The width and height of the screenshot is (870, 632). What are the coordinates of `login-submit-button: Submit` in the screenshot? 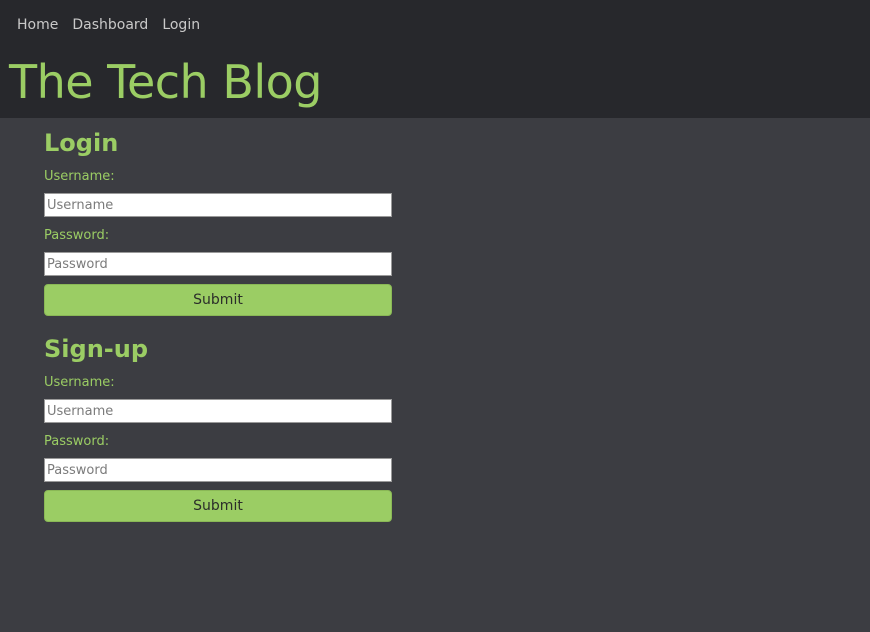 It's located at (218, 300).